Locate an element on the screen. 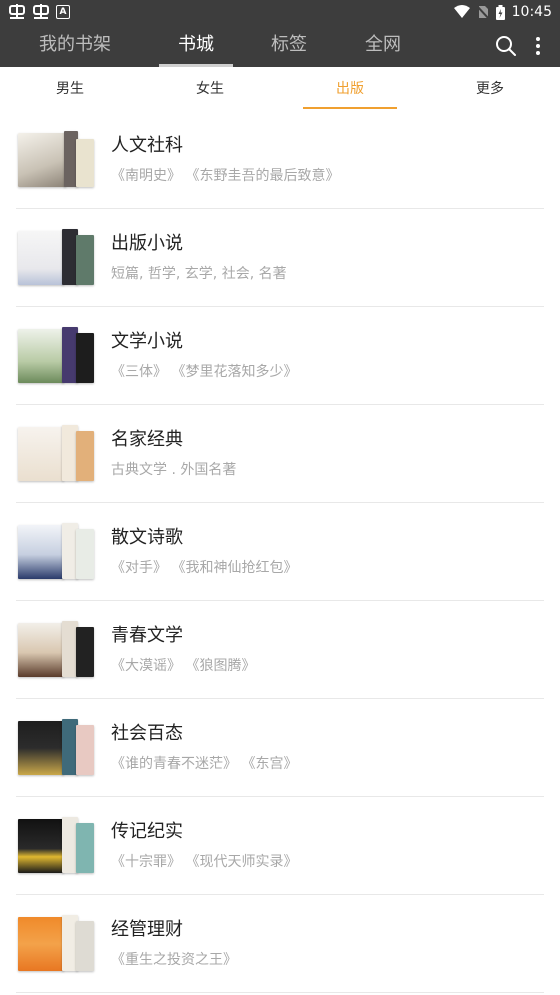  category-title: 传记纪实 is located at coordinates (147, 831).